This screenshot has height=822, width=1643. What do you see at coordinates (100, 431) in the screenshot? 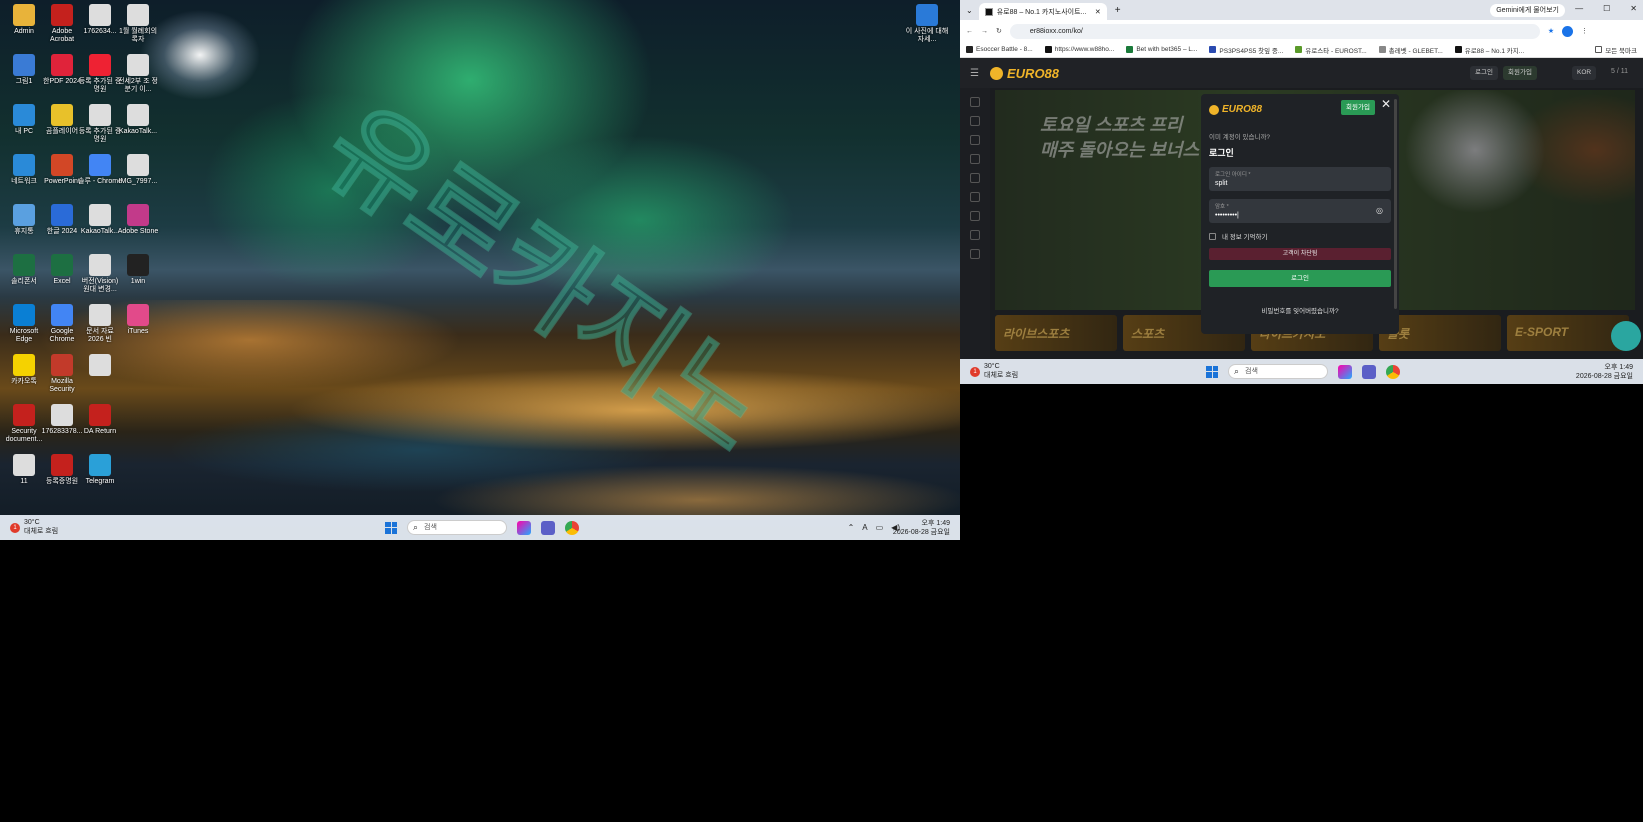
I see `desktop-icon-label: DA Return` at bounding box center [100, 431].